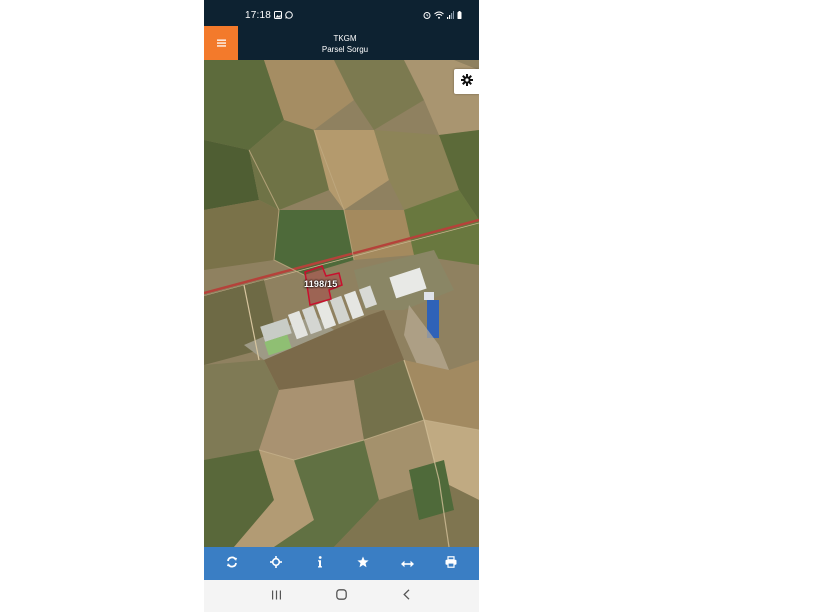  I want to click on locate-button, so click(276, 564).